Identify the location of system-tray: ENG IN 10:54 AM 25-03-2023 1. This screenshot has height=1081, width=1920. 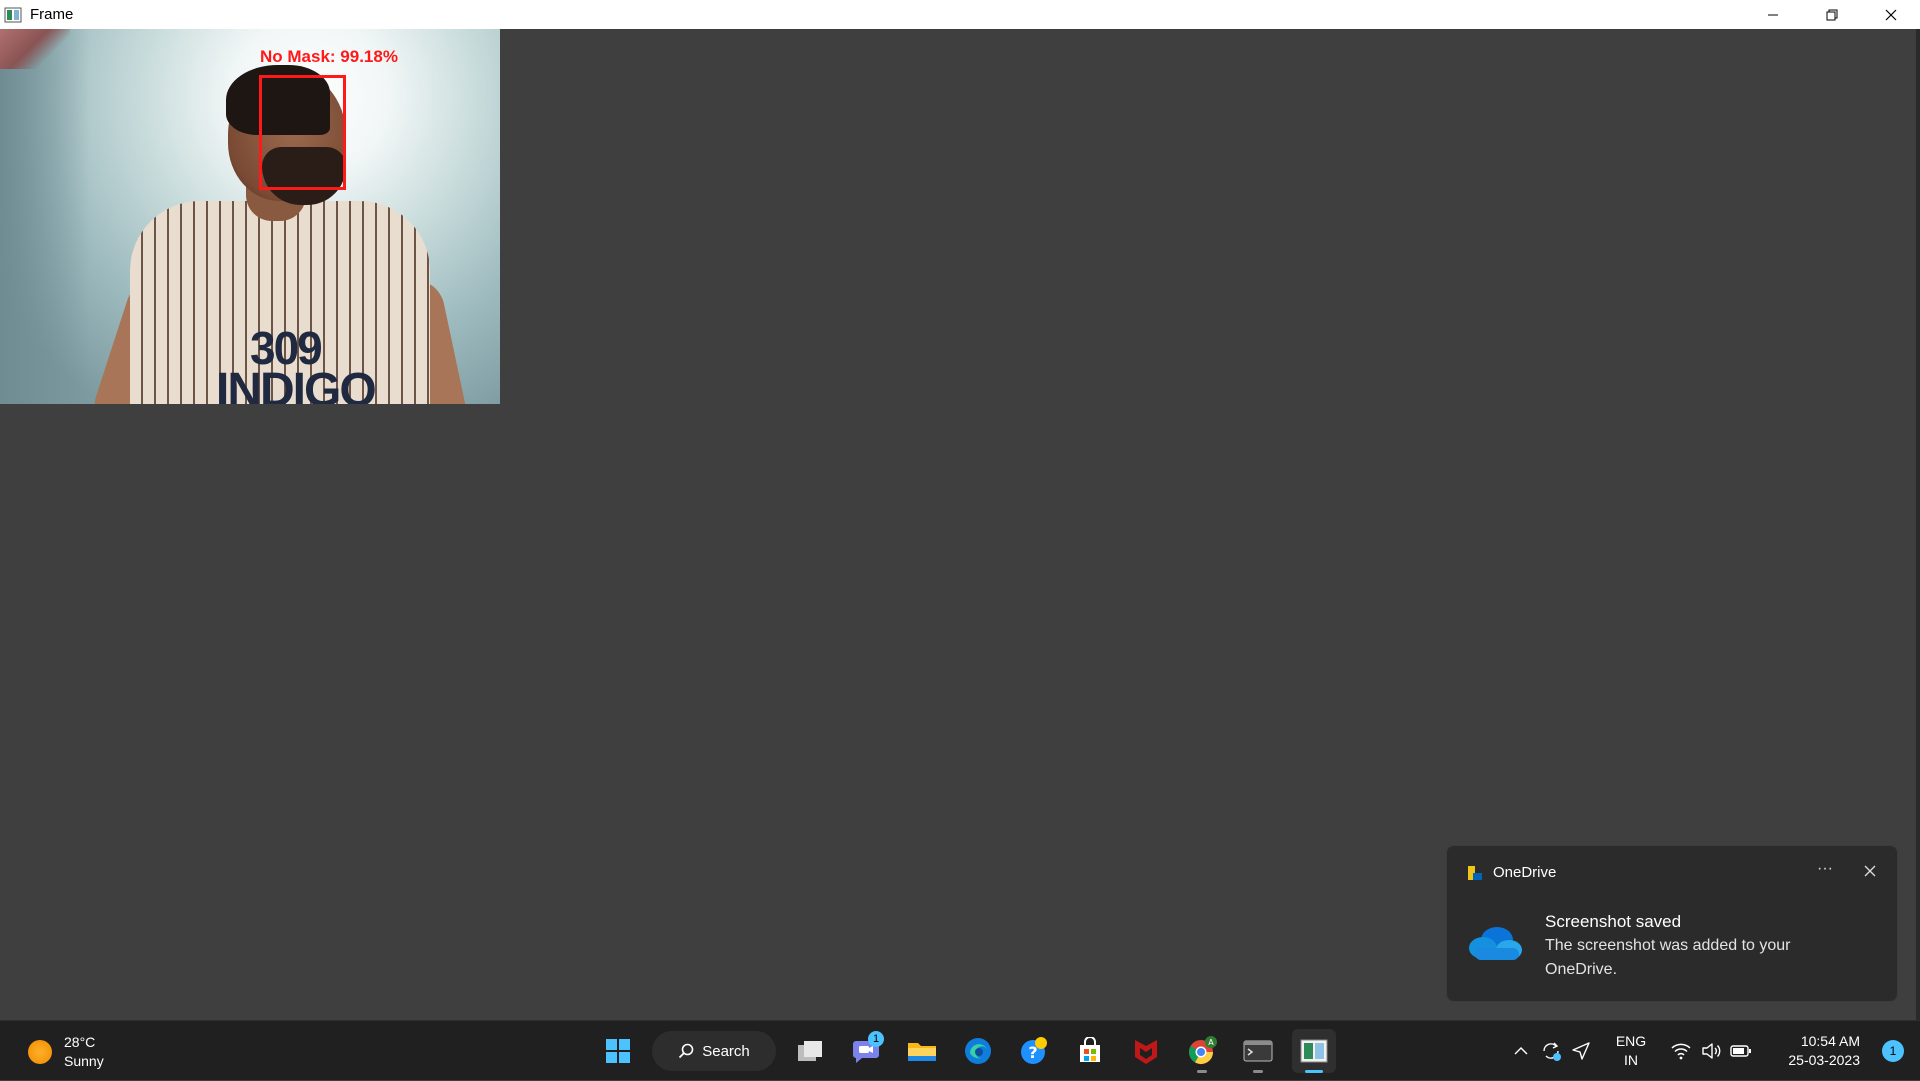
(1713, 1051).